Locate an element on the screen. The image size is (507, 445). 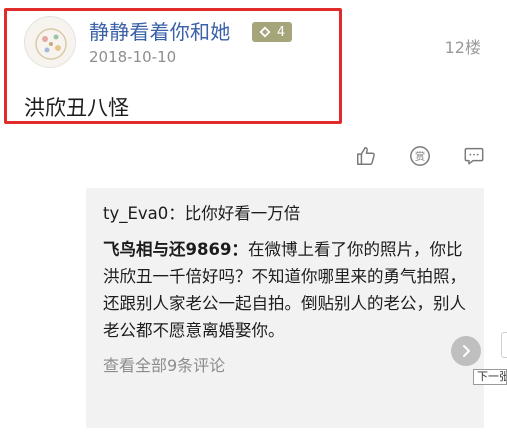
next-image-button is located at coordinates (466, 351).